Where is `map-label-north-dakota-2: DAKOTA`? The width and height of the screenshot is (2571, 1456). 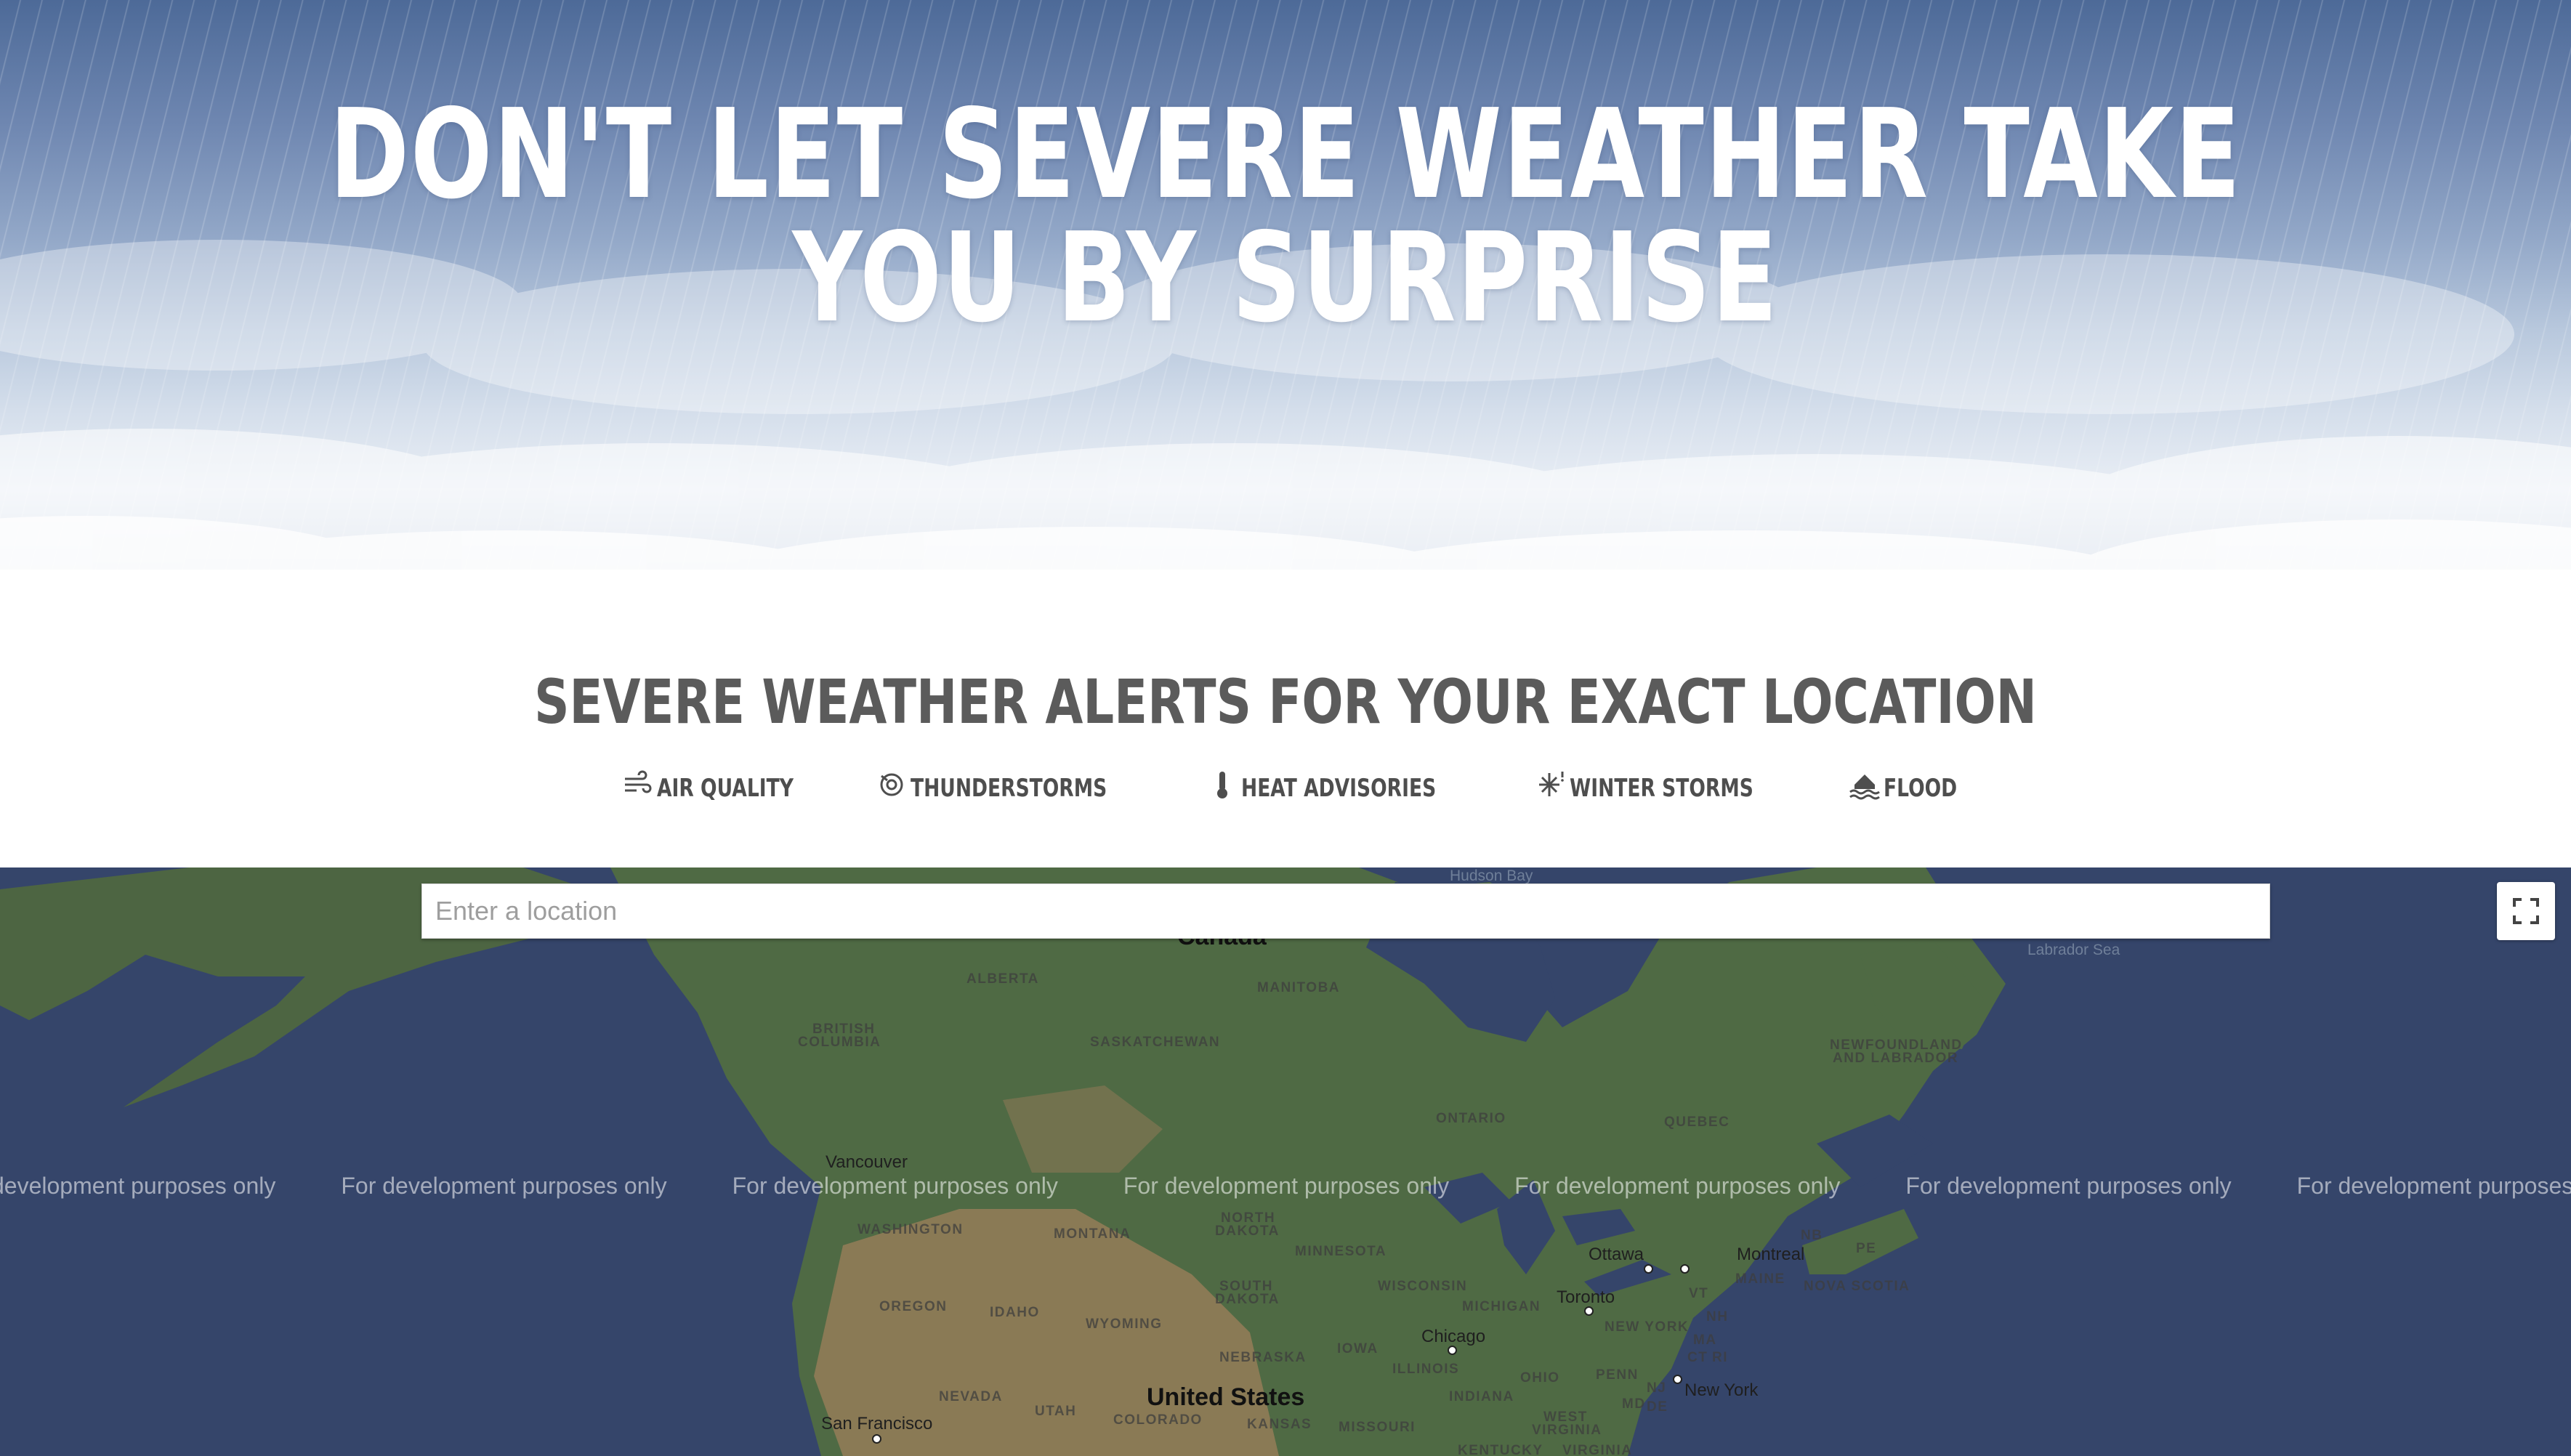 map-label-north-dakota-2: DAKOTA is located at coordinates (1247, 1231).